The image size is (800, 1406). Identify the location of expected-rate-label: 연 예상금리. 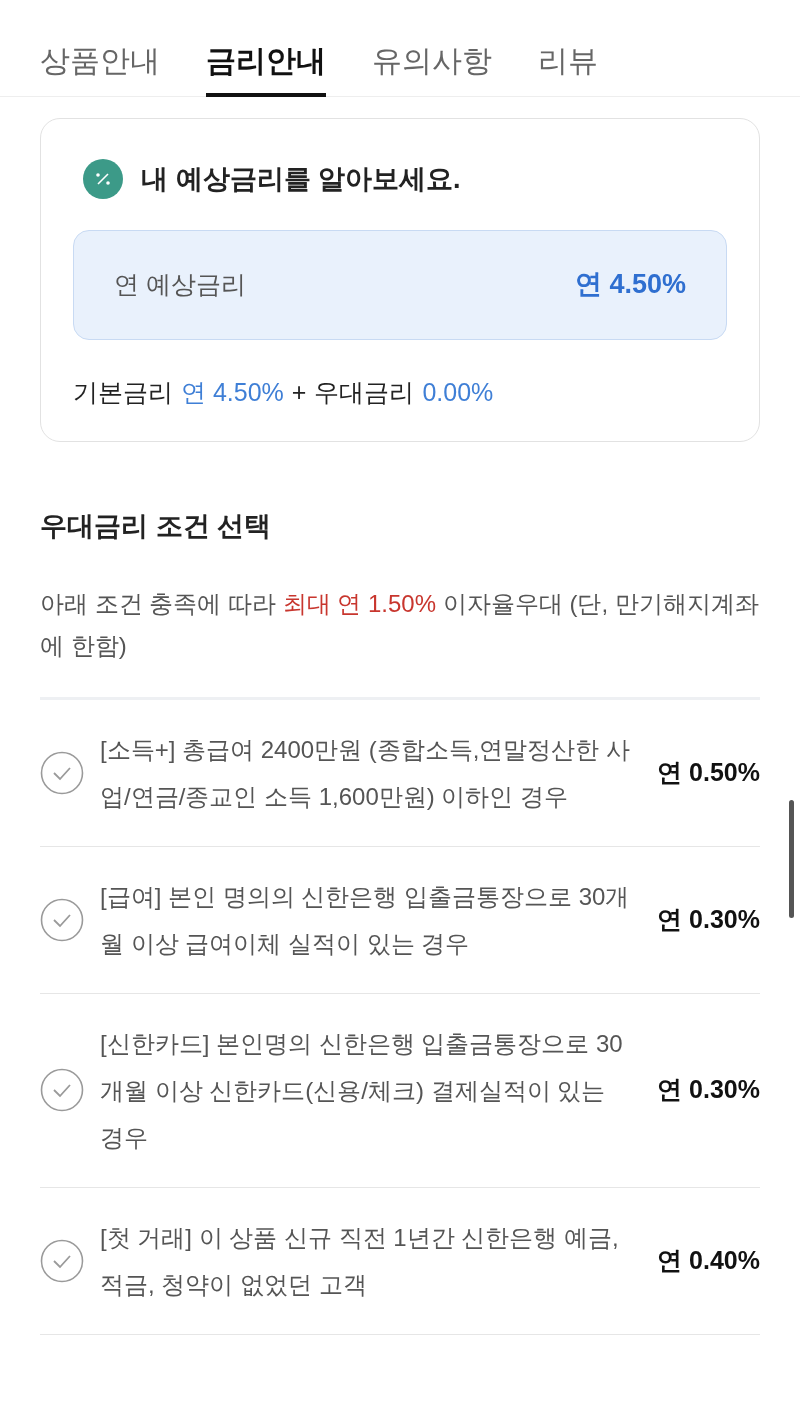
(180, 284).